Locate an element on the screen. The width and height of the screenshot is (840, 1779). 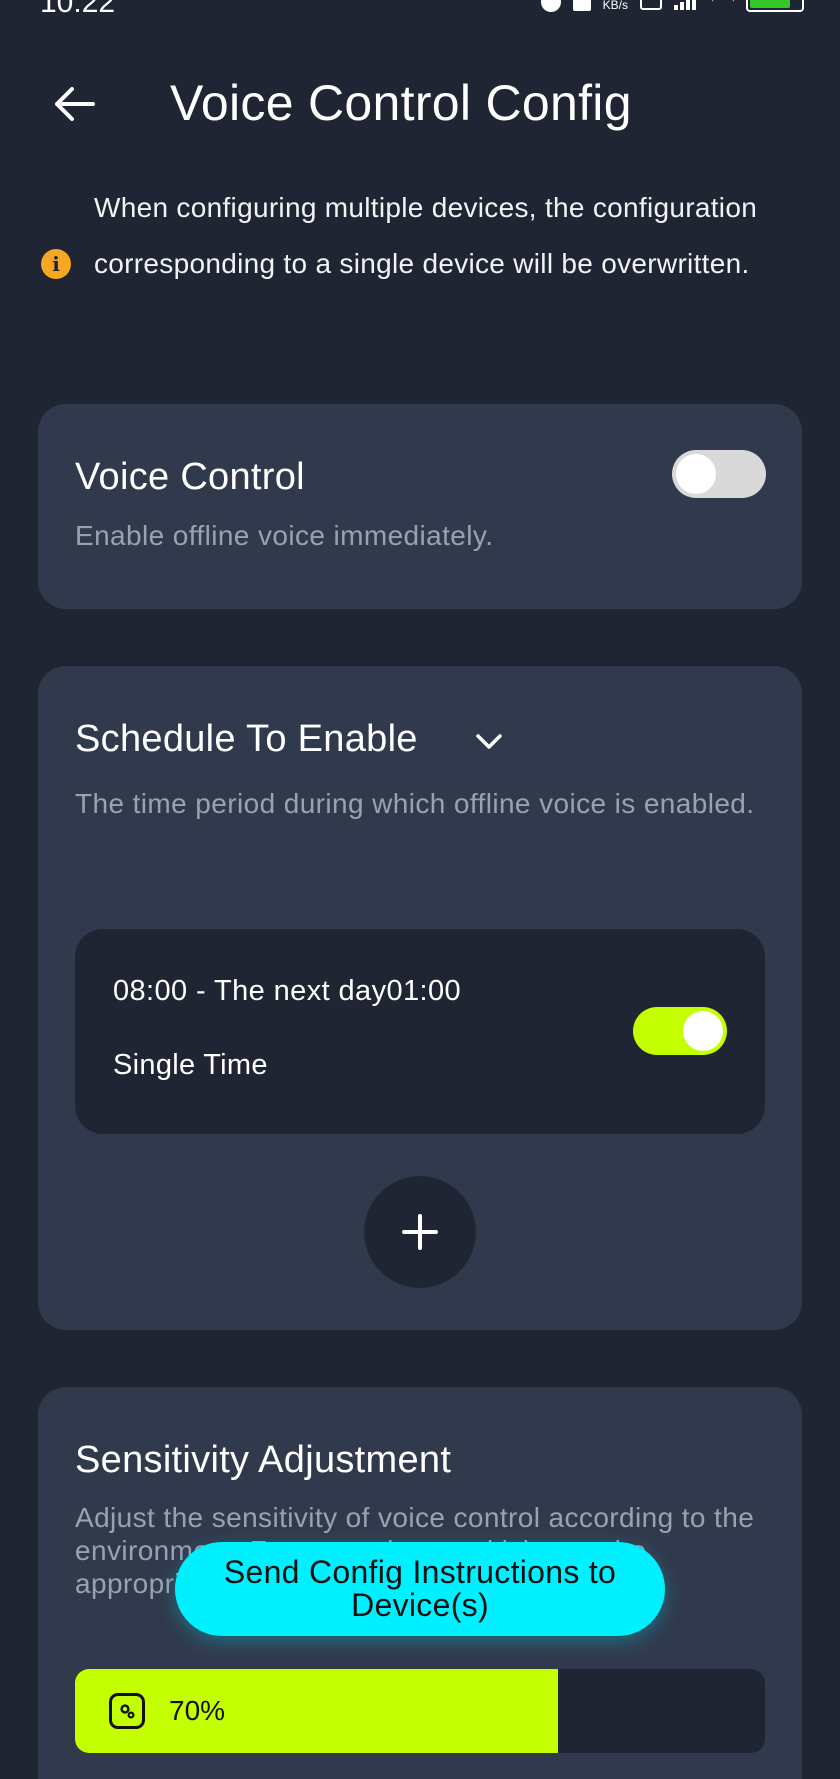
sensitivity-slider: 70% is located at coordinates (420, 1711).